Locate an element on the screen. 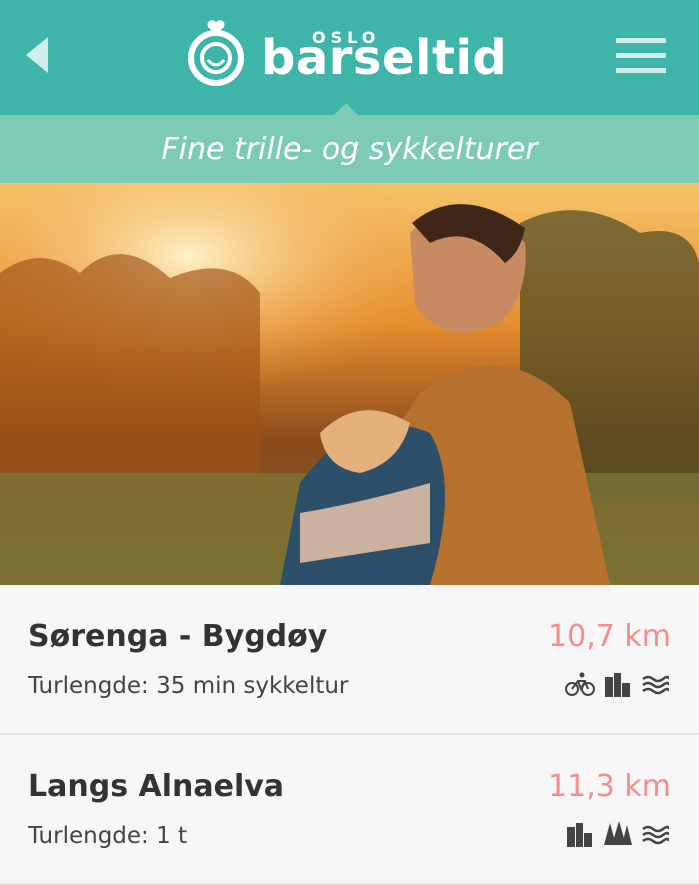  header-notch is located at coordinates (346, 109).